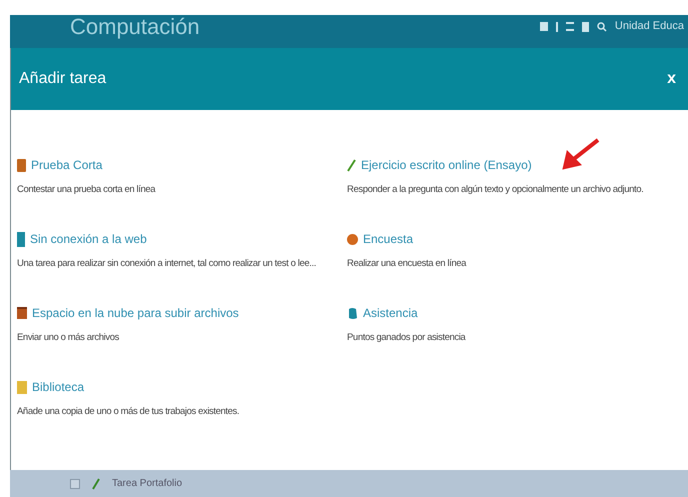 The width and height of the screenshot is (688, 497). What do you see at coordinates (75, 483) in the screenshot?
I see `checkbox` at bounding box center [75, 483].